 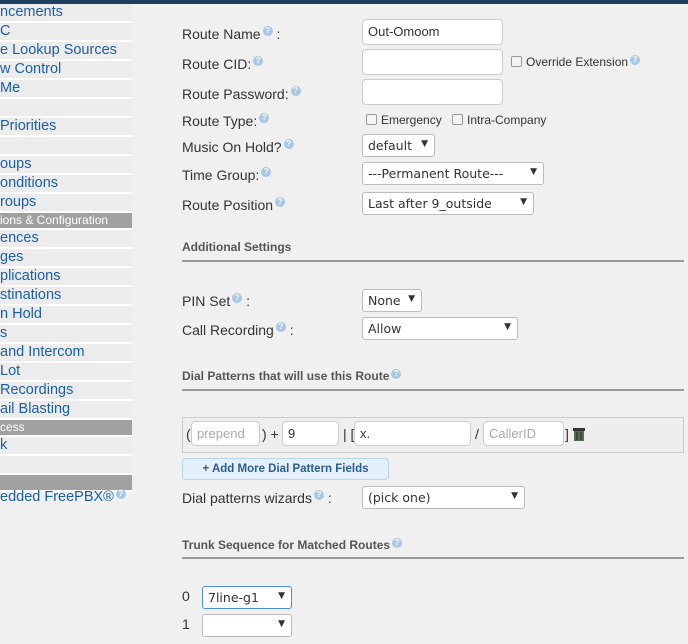 What do you see at coordinates (499, 120) in the screenshot?
I see `intra-company-checkbox: Intra-Company` at bounding box center [499, 120].